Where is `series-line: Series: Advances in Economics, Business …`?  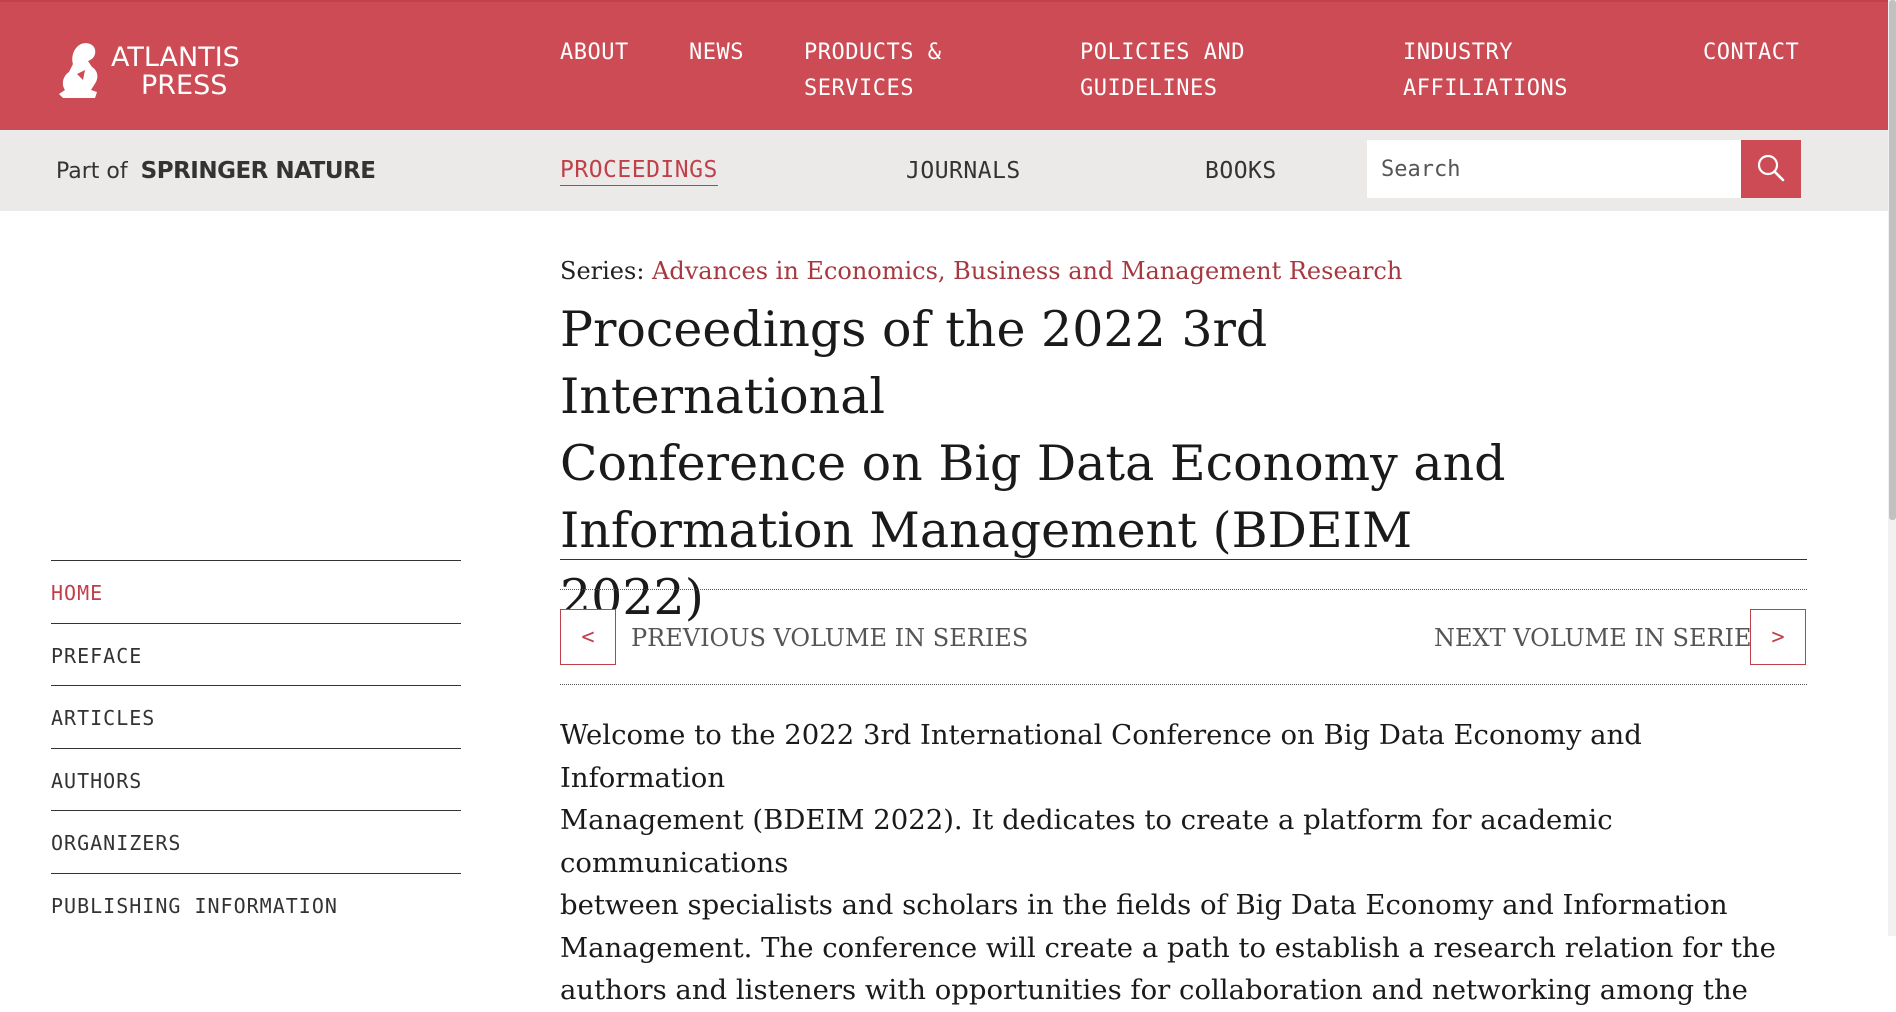 series-line: Series: Advances in Economics, Business … is located at coordinates (981, 271).